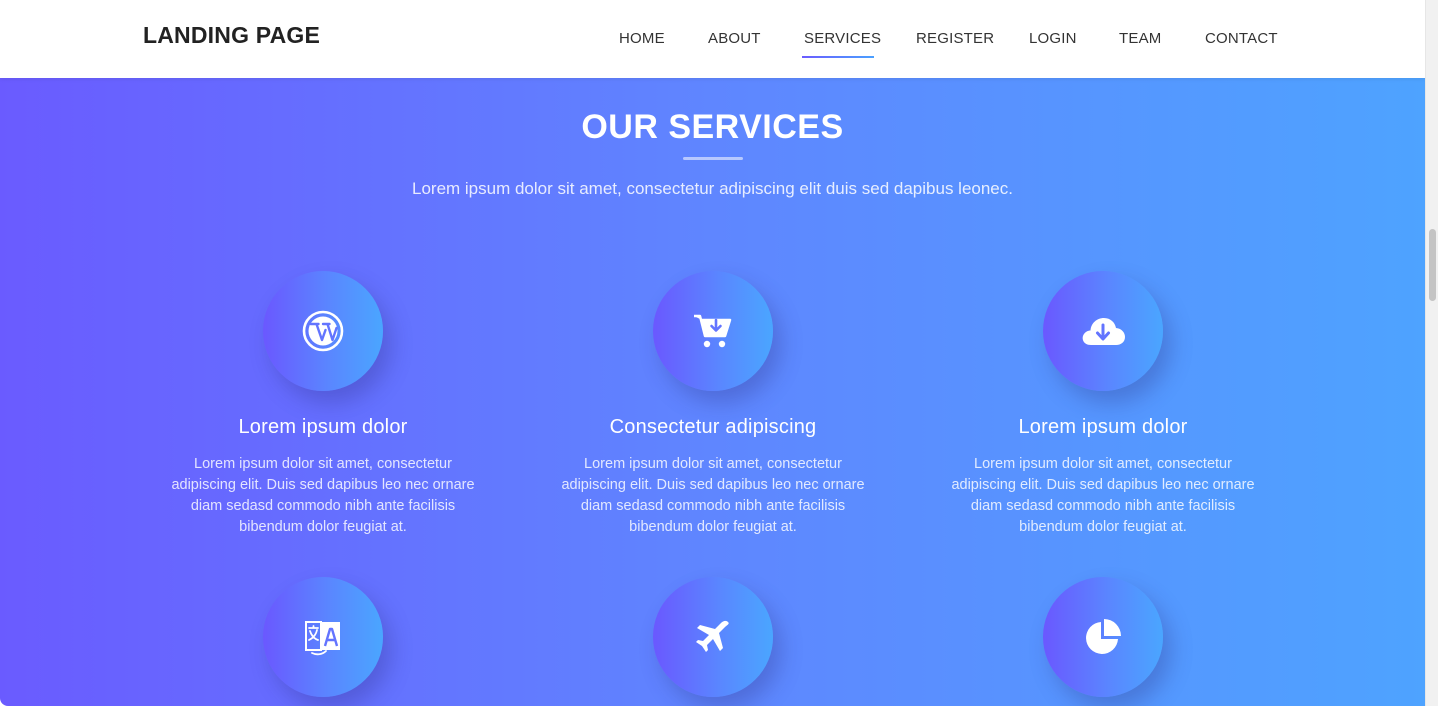 The width and height of the screenshot is (1438, 706). What do you see at coordinates (713, 427) in the screenshot?
I see `service-title: Consectetur adipiscing` at bounding box center [713, 427].